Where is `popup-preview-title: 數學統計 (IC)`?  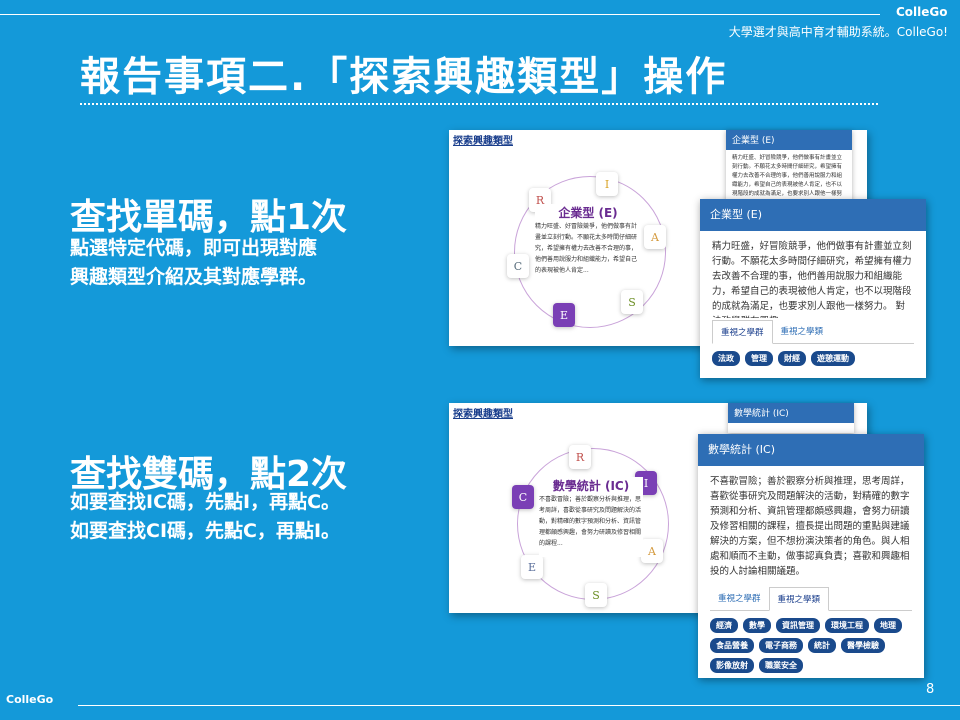 popup-preview-title: 數學統計 (IC) is located at coordinates (791, 413).